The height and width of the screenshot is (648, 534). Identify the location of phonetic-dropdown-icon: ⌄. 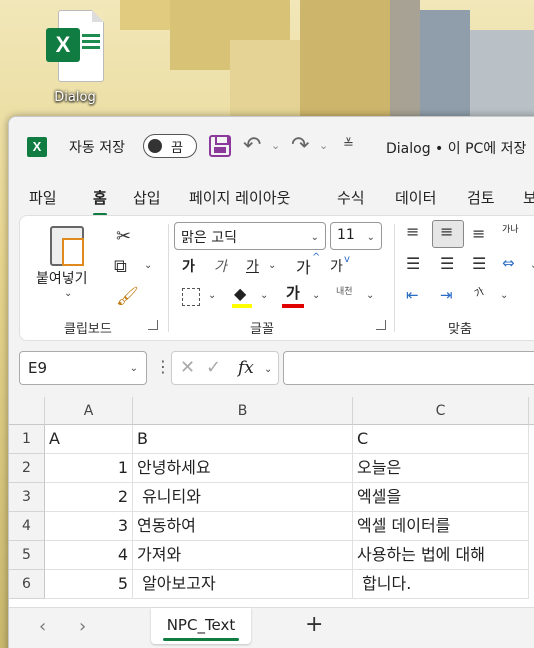
(370, 295).